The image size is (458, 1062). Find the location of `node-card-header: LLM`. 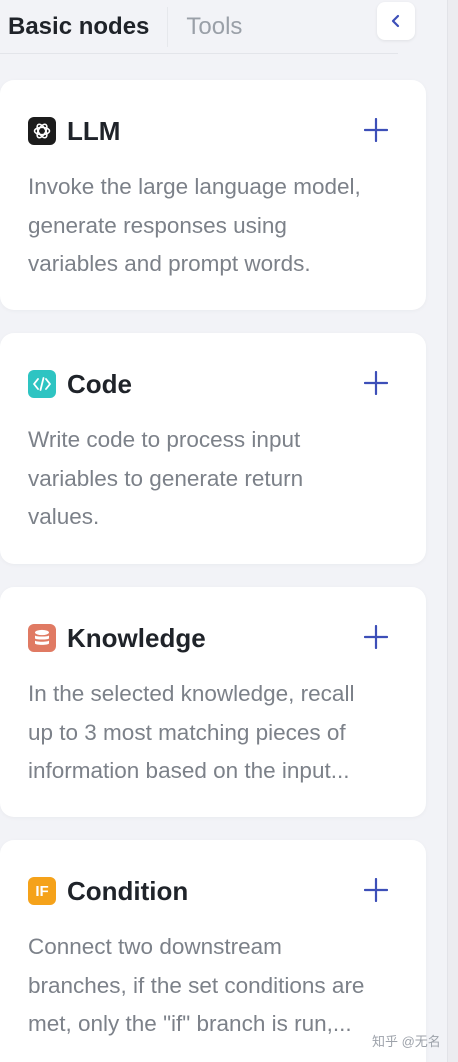

node-card-header: LLM is located at coordinates (74, 131).